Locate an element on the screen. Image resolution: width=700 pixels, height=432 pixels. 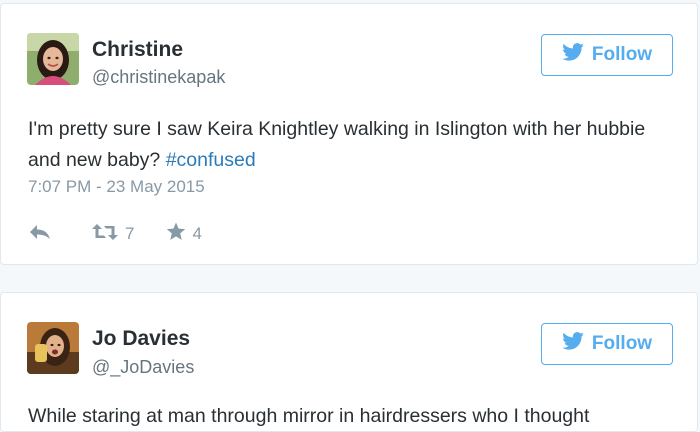
retweet-count: 7 is located at coordinates (130, 233).